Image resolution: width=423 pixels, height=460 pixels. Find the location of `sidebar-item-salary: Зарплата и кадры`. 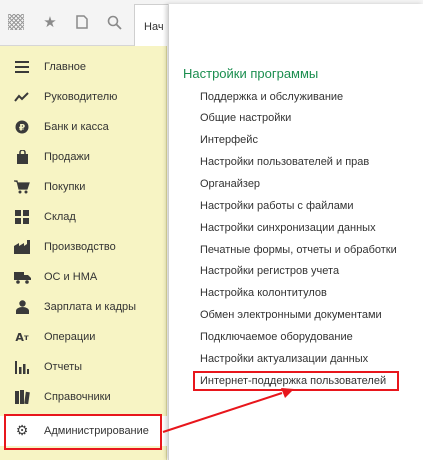

sidebar-item-salary: Зарплата и кадры is located at coordinates (83, 307).